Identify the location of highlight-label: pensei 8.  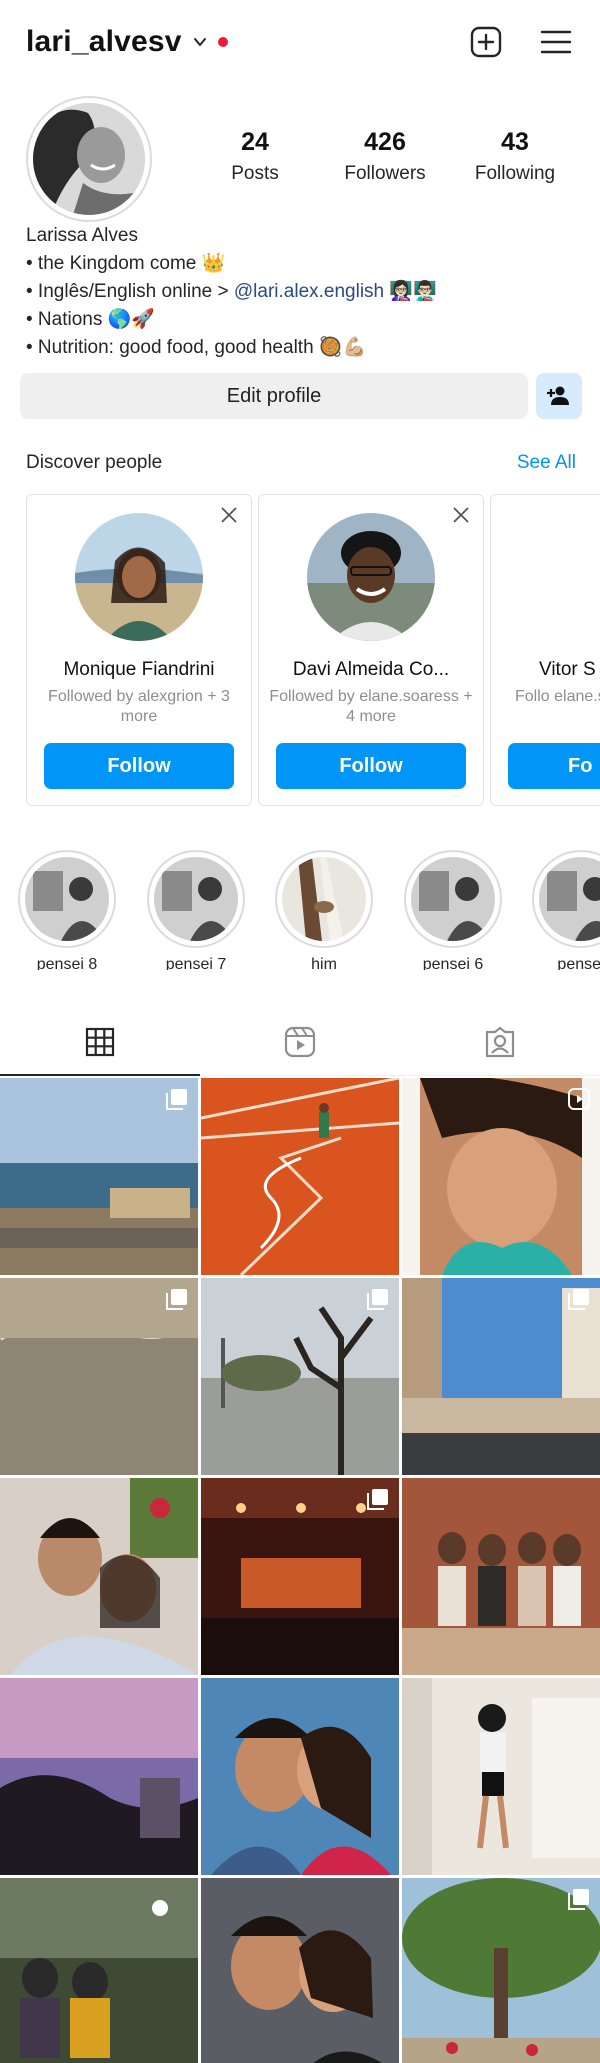
(67, 963).